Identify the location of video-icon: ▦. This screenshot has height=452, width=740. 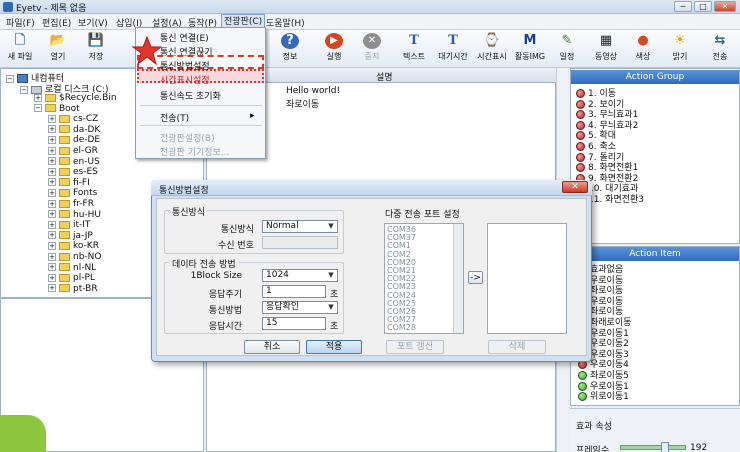
(606, 40).